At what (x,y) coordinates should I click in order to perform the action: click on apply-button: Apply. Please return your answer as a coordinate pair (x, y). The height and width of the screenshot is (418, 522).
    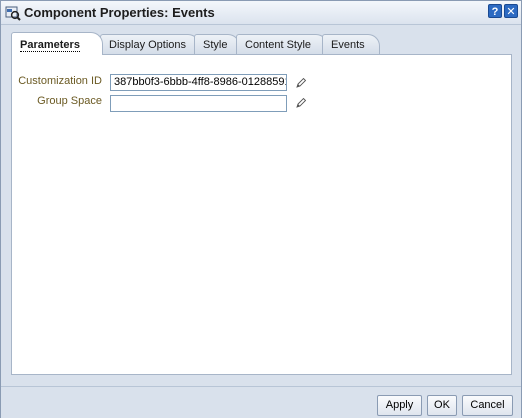
    Looking at the image, I should click on (399, 405).